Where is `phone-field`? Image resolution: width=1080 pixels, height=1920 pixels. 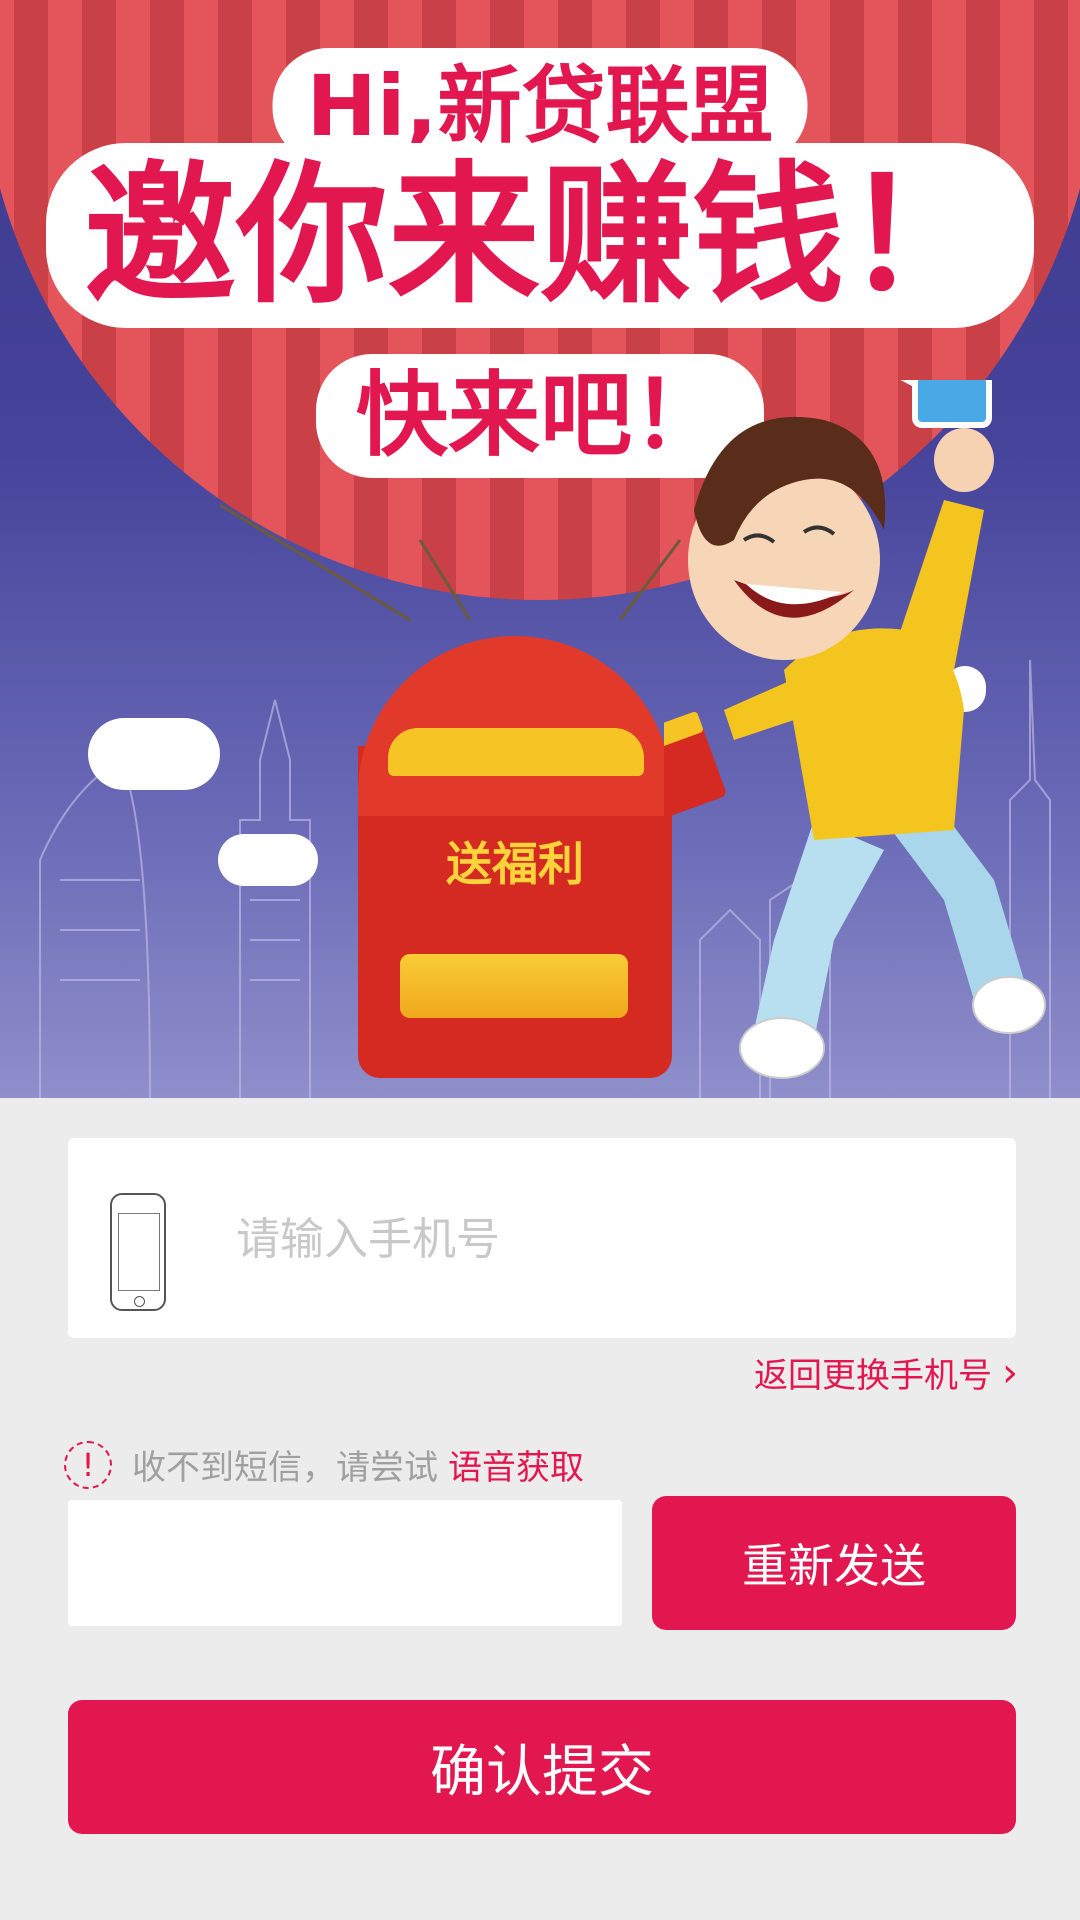 phone-field is located at coordinates (542, 1238).